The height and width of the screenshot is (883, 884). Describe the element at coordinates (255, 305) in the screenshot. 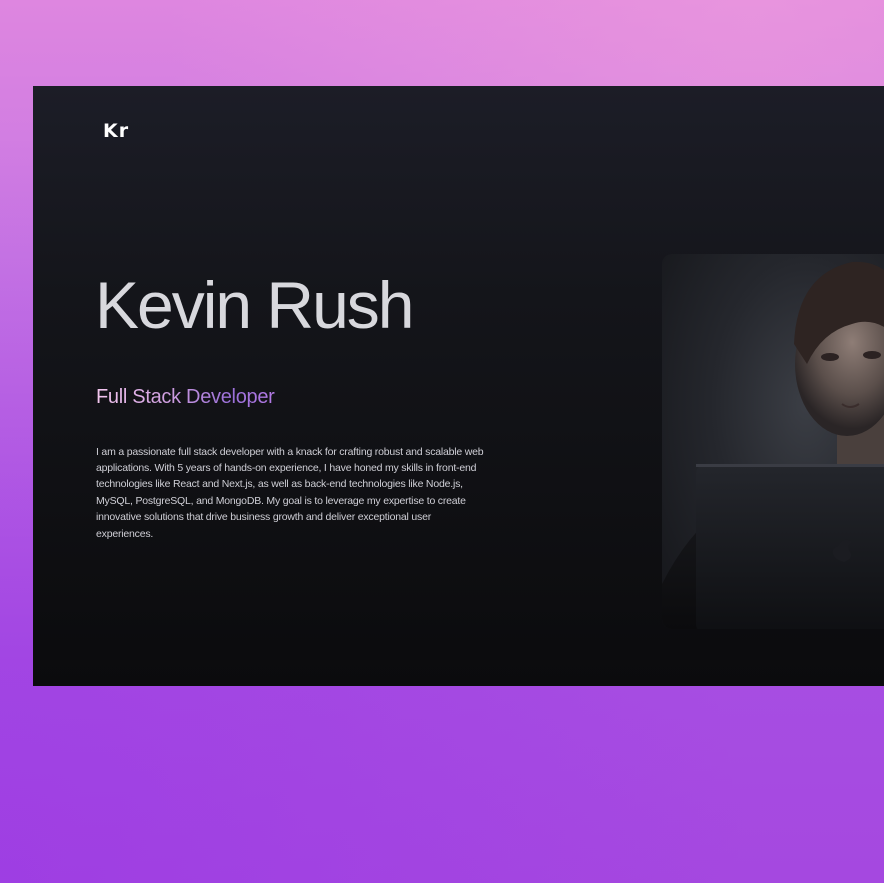

I see `hero-name: Kevin Rush` at that location.